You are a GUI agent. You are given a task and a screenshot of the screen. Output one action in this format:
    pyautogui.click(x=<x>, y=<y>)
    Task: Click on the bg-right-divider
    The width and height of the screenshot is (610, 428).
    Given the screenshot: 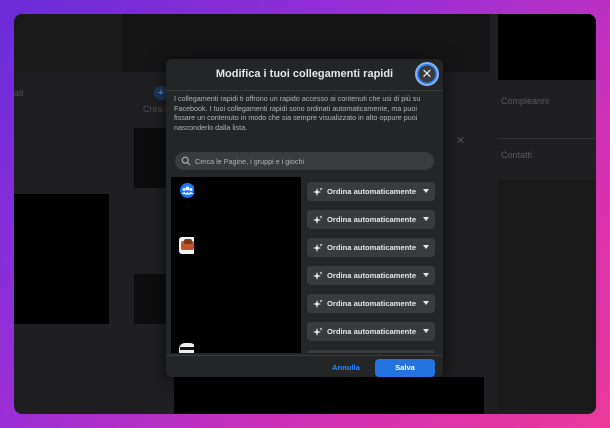 What is the action you would take?
    pyautogui.click(x=547, y=138)
    